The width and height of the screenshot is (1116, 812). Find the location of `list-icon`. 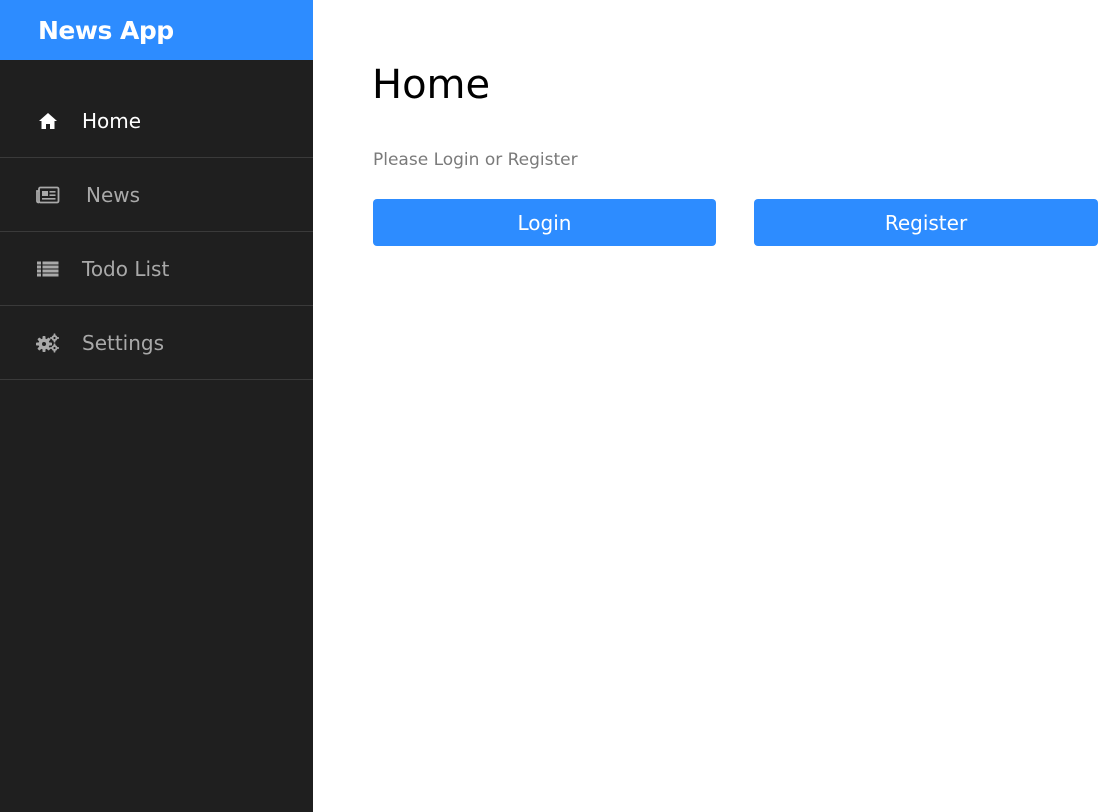

list-icon is located at coordinates (48, 269).